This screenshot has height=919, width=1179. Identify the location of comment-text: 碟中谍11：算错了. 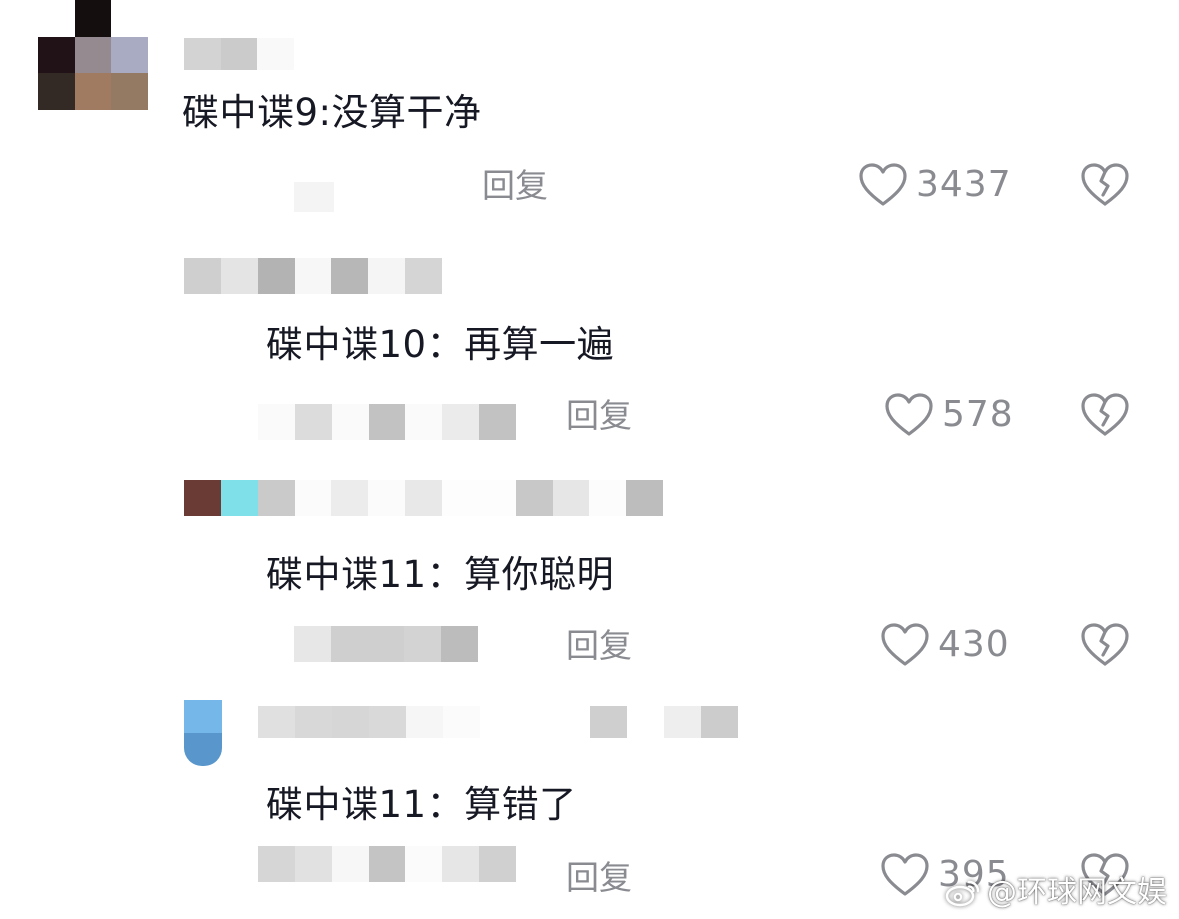
(421, 804).